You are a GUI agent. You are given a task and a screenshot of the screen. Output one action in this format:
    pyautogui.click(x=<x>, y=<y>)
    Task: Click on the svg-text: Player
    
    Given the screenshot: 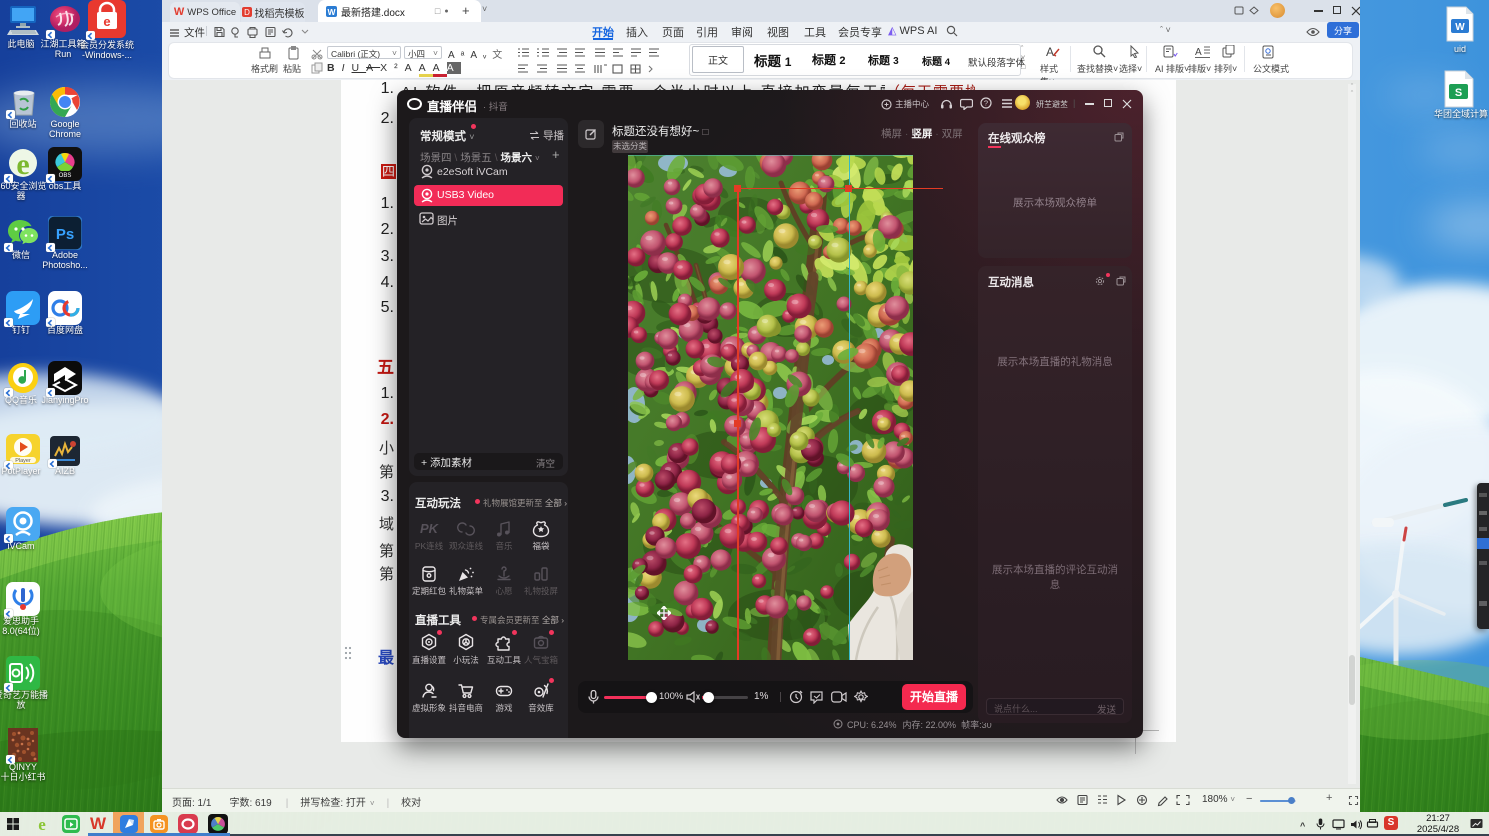 What is the action you would take?
    pyautogui.click(x=23, y=461)
    